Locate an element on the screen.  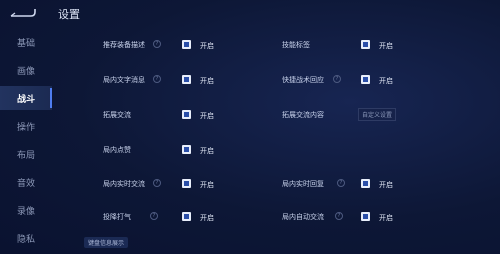
back-arrow-icon is located at coordinates (23, 13).